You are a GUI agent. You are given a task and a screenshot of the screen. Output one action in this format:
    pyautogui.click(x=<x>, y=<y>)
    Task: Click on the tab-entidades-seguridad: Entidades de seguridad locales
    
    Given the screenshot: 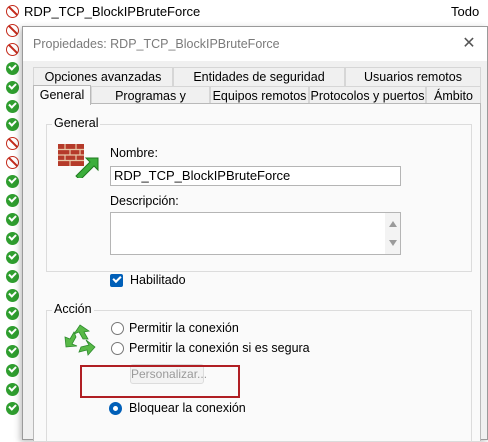 What is the action you would take?
    pyautogui.click(x=259, y=85)
    